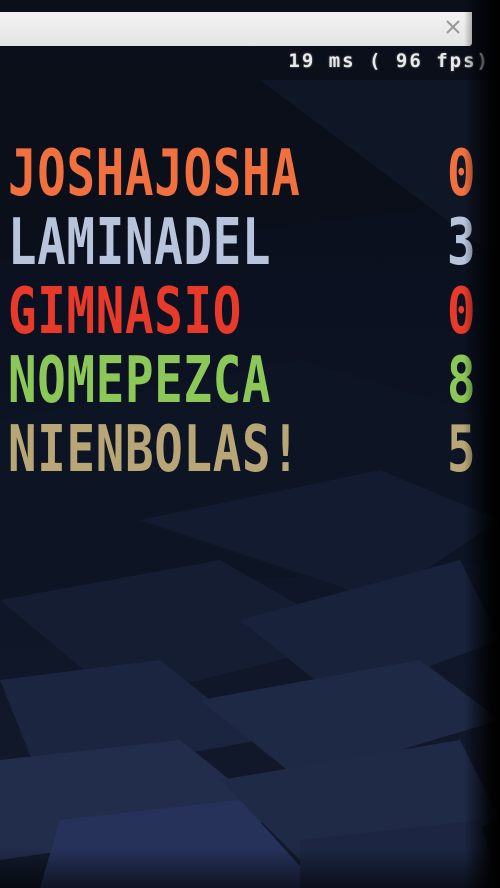 The width and height of the screenshot is (500, 888). Describe the element at coordinates (236, 29) in the screenshot. I see `window-title-bar` at that location.